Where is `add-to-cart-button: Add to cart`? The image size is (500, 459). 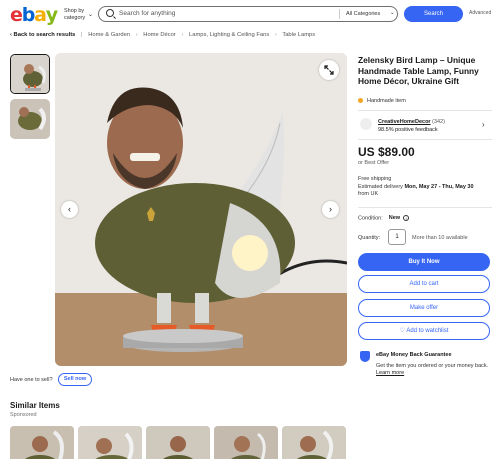 add-to-cart-button: Add to cart is located at coordinates (424, 284).